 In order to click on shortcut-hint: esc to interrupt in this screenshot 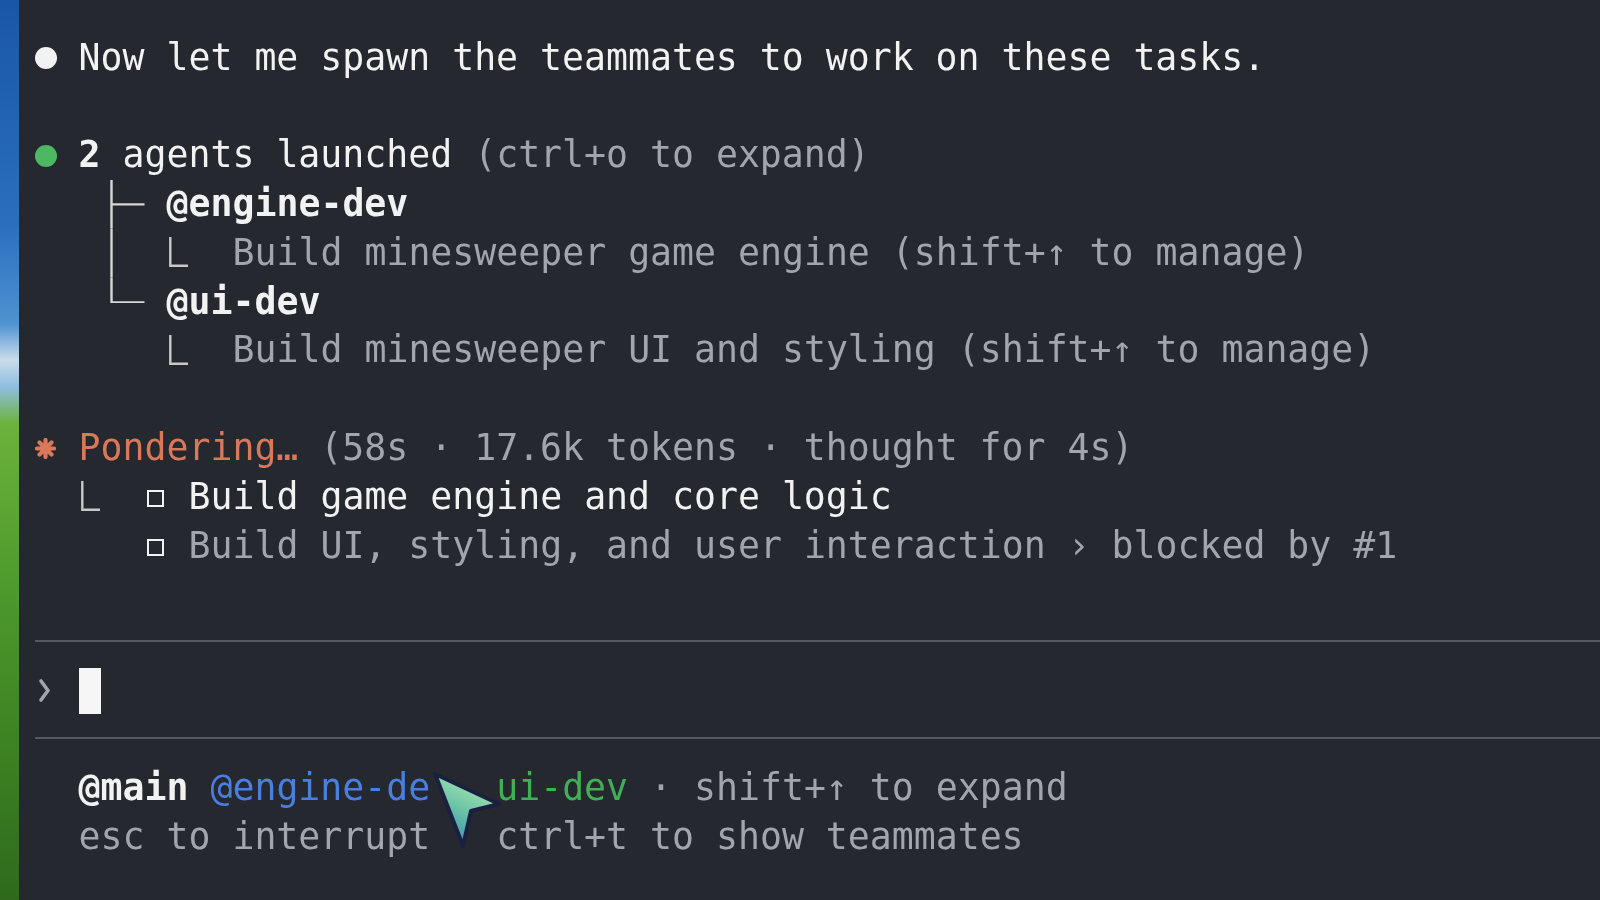, I will do `click(254, 837)`.